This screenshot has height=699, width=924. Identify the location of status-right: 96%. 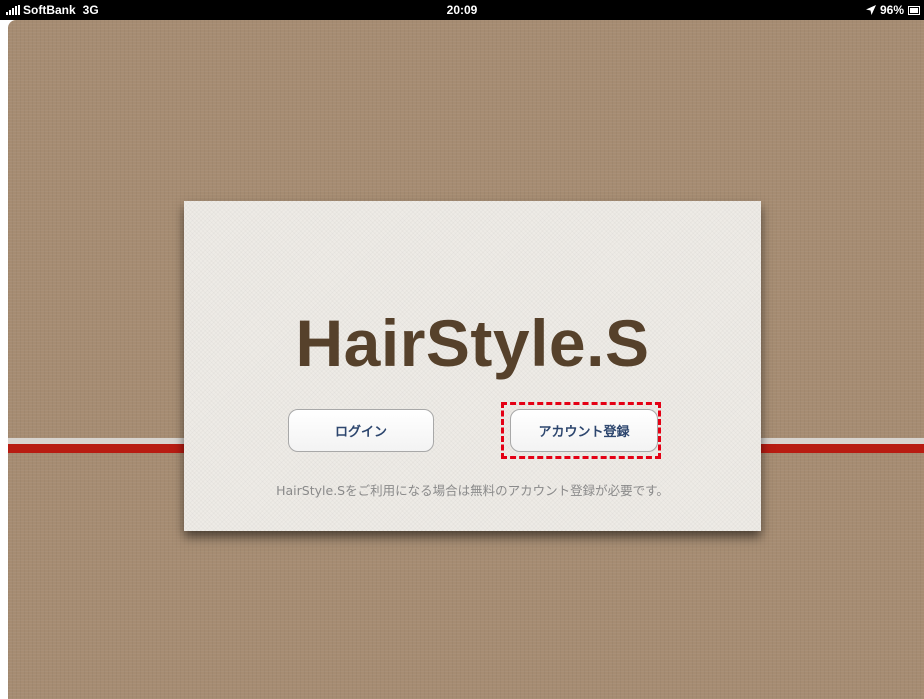
(892, 10).